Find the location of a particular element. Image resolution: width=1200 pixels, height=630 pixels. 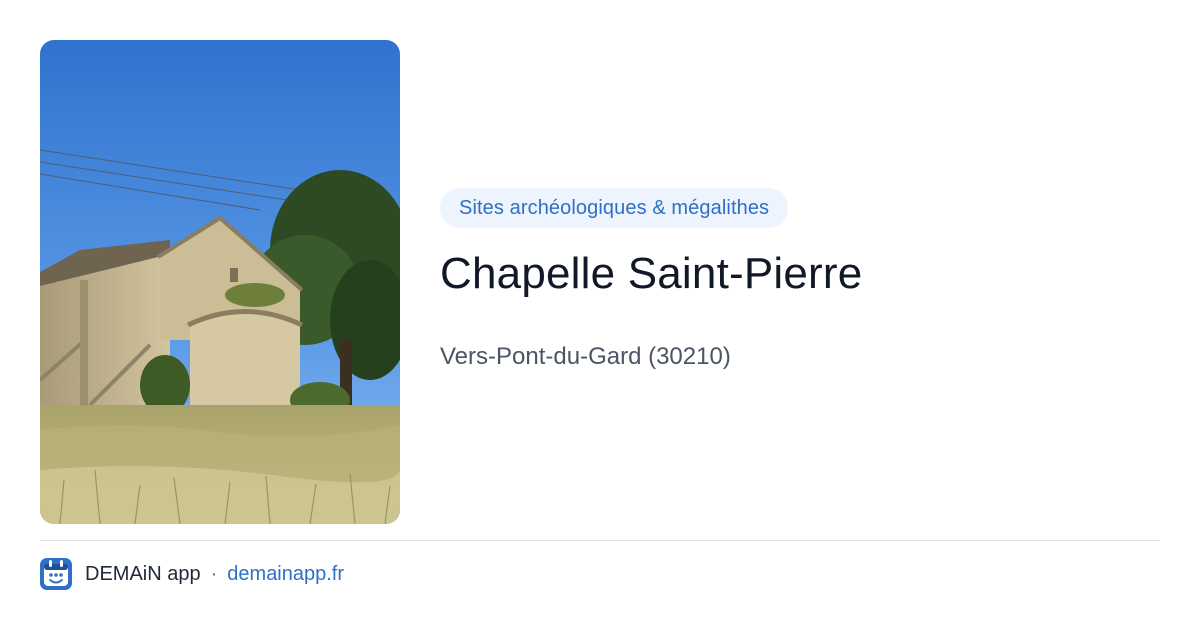

site-link: demainapp.fr is located at coordinates (285, 574).